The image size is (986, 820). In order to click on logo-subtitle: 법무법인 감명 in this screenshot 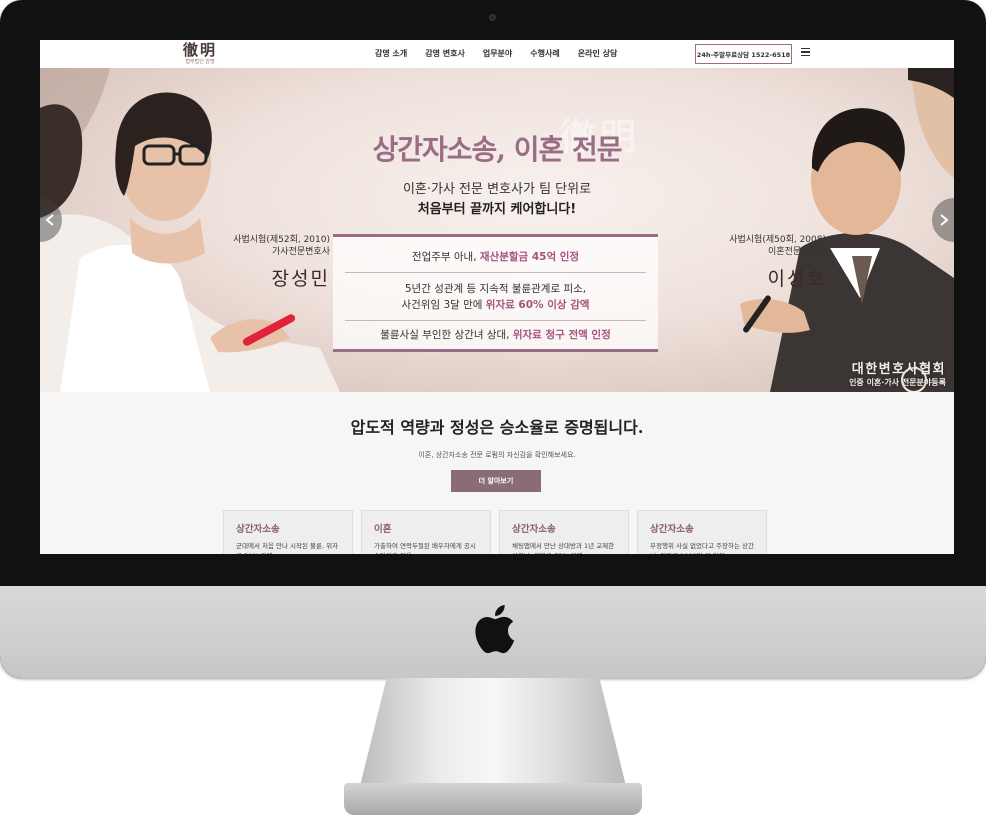, I will do `click(200, 62)`.